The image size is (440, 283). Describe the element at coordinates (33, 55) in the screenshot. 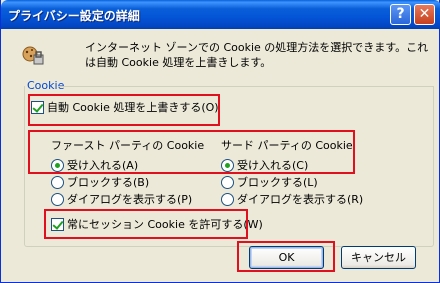

I see `privacy-cookie-icon` at that location.